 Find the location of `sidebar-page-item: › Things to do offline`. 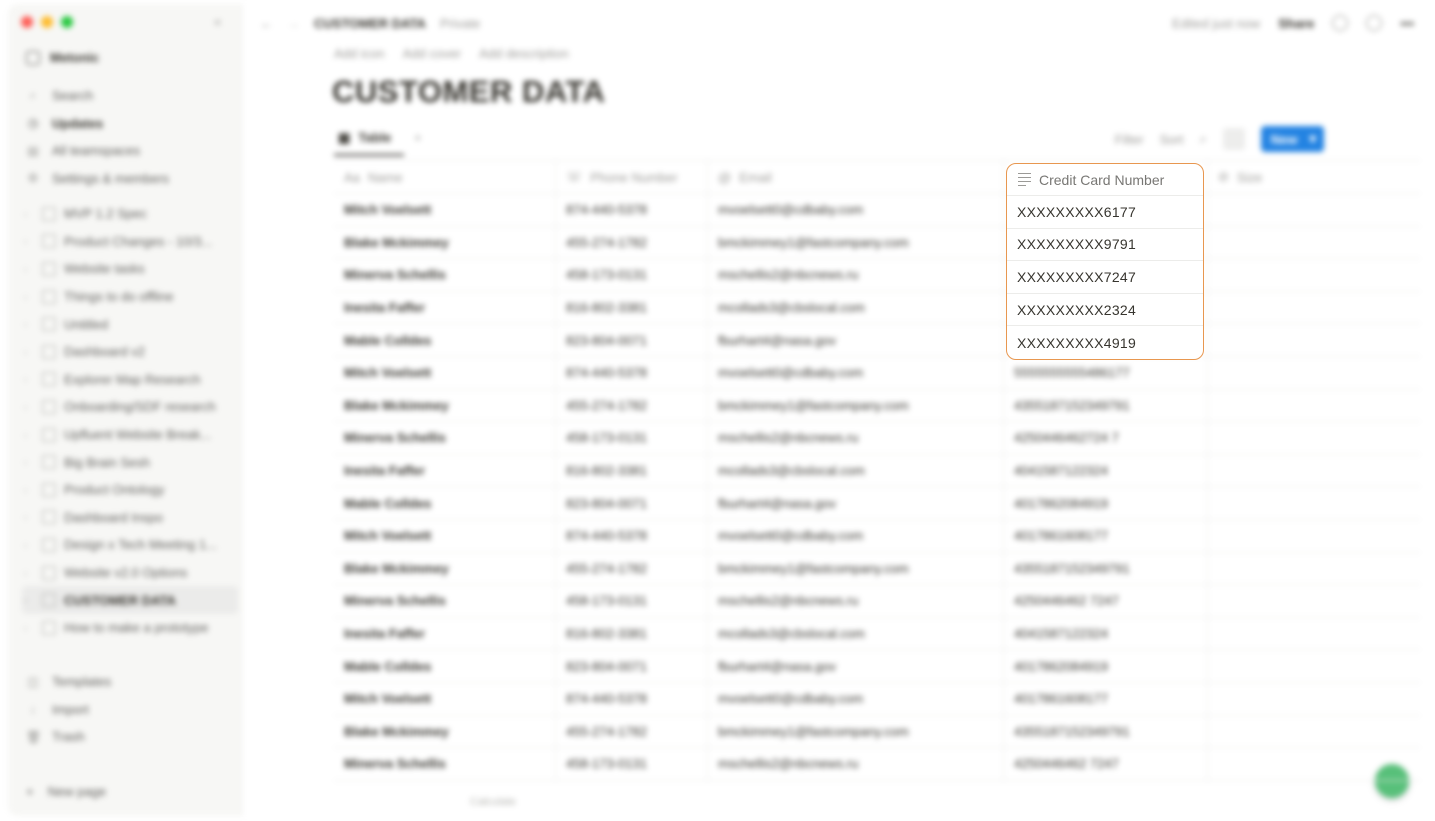

sidebar-page-item: › Things to do offline is located at coordinates (130, 297).